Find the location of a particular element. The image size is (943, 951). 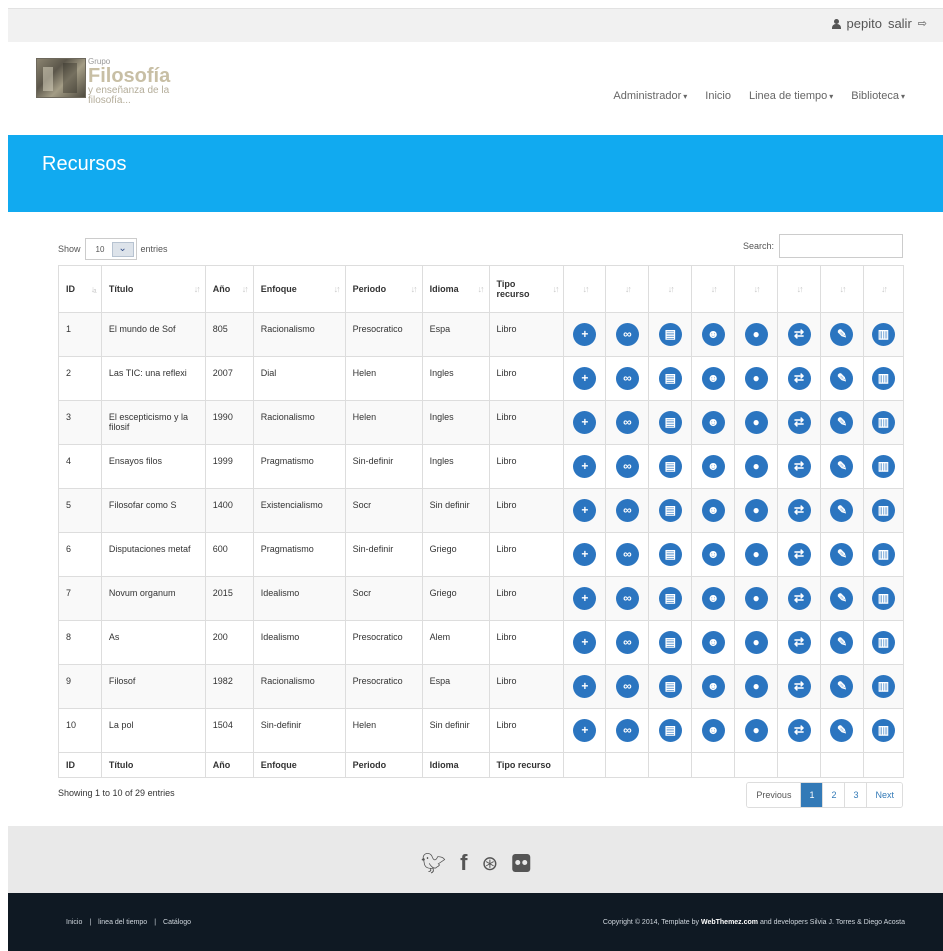

nav-administrador: Administrador ▾ is located at coordinates (650, 96).